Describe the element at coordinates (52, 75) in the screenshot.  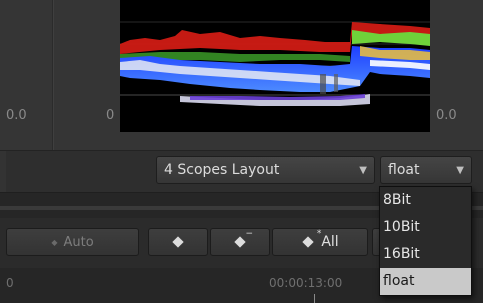
I see `scope-divider` at that location.